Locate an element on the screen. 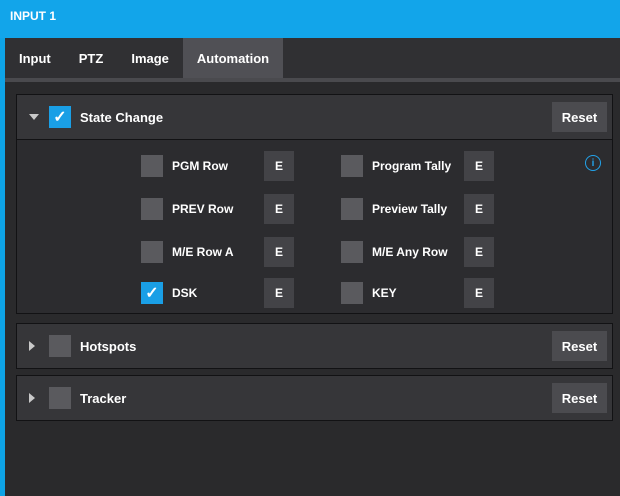  hotspots-header: Hotspots Reset is located at coordinates (314, 346).